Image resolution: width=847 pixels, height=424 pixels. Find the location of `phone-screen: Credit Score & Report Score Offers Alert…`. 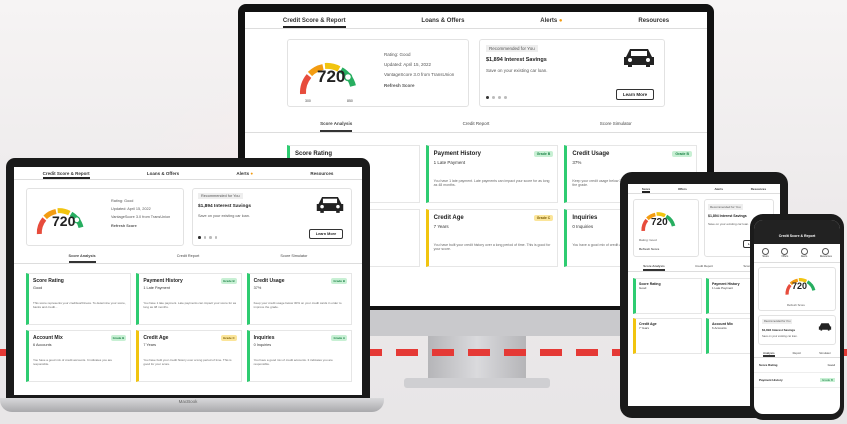

phone-screen: Credit Score & Report Score Offers Alert… is located at coordinates (797, 317).